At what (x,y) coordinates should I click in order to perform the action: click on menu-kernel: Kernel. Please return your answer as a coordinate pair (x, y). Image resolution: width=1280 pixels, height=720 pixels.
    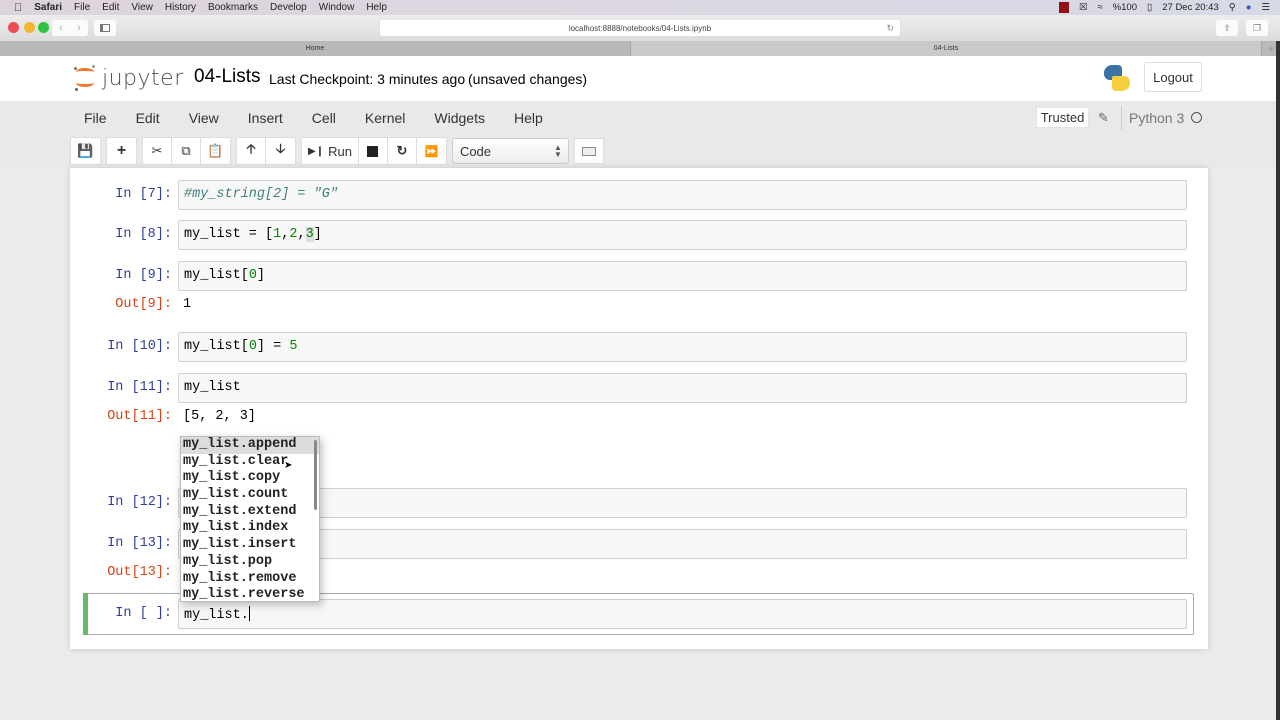
    Looking at the image, I should click on (385, 118).